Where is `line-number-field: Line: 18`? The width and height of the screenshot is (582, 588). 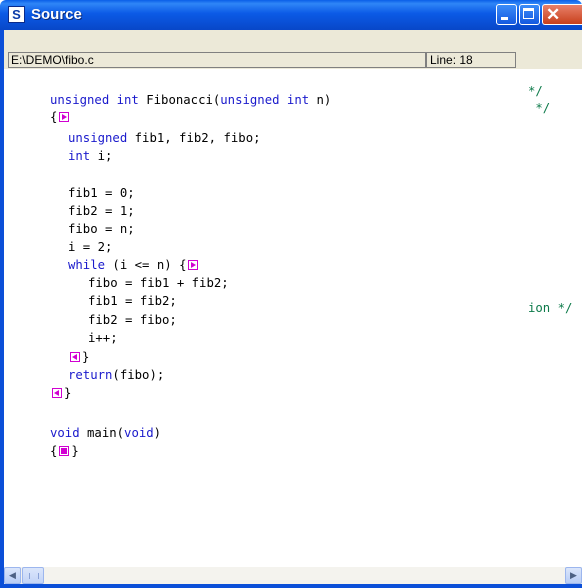 line-number-field: Line: 18 is located at coordinates (471, 60).